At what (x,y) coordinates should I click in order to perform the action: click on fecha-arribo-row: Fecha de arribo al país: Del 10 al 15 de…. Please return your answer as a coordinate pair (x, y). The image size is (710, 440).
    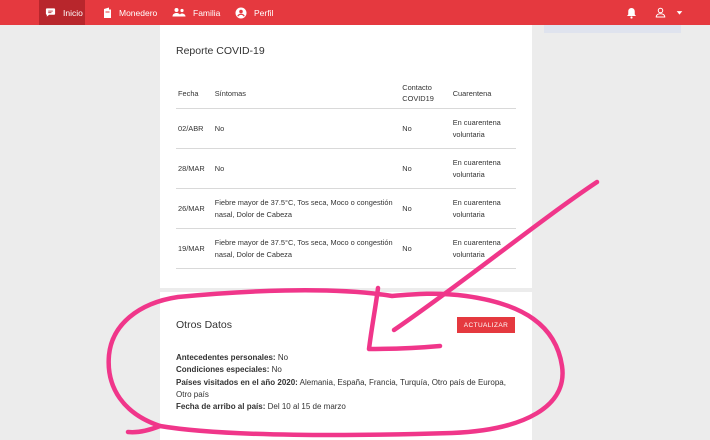
    Looking at the image, I should click on (346, 407).